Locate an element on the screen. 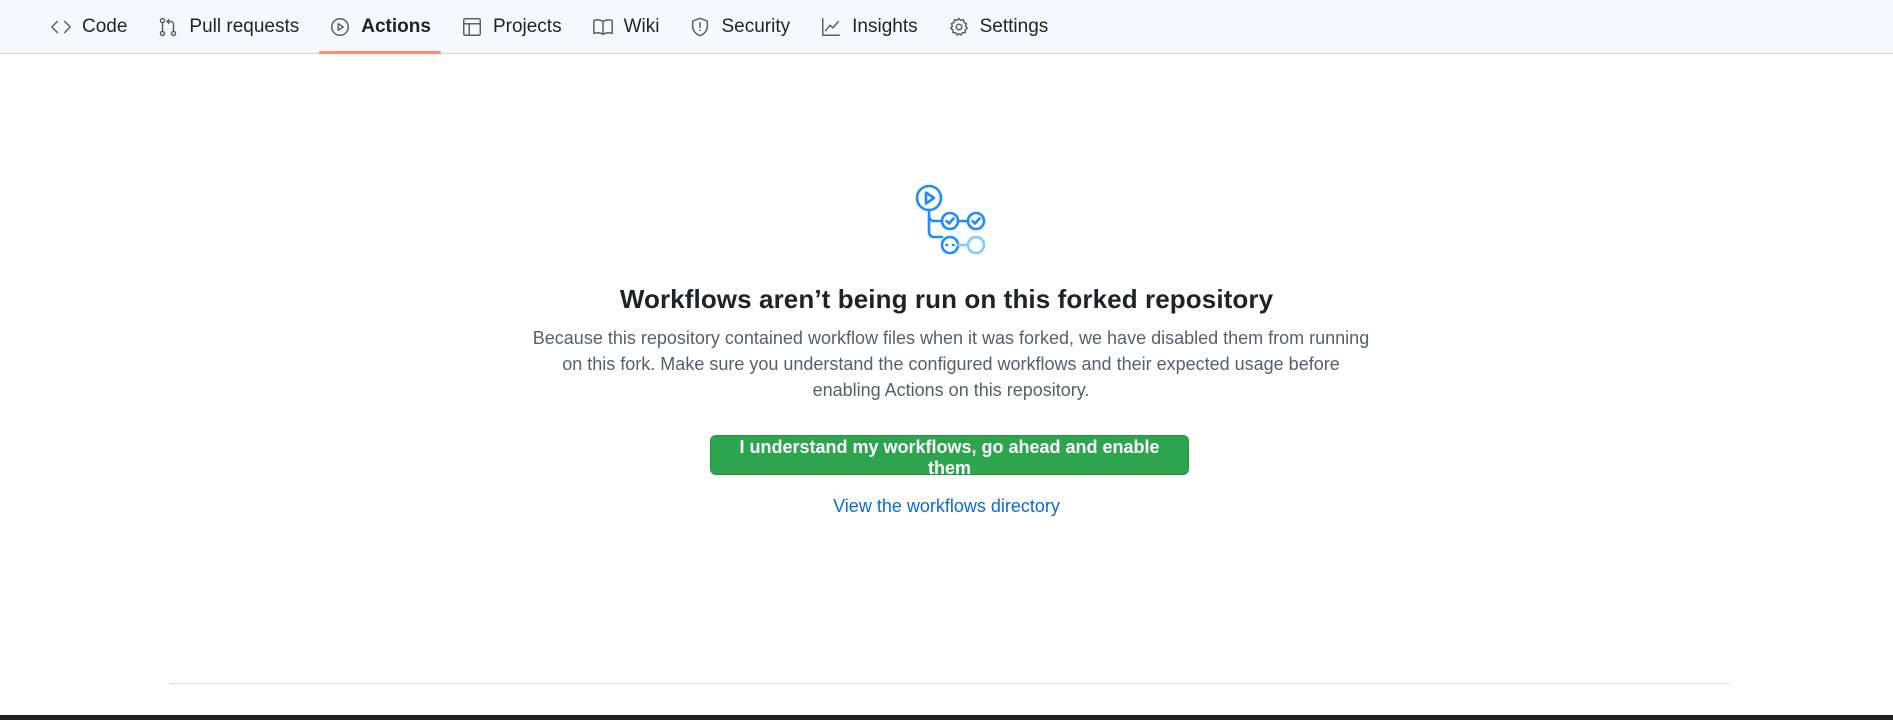  tab-projects-label: Projects is located at coordinates (527, 26).